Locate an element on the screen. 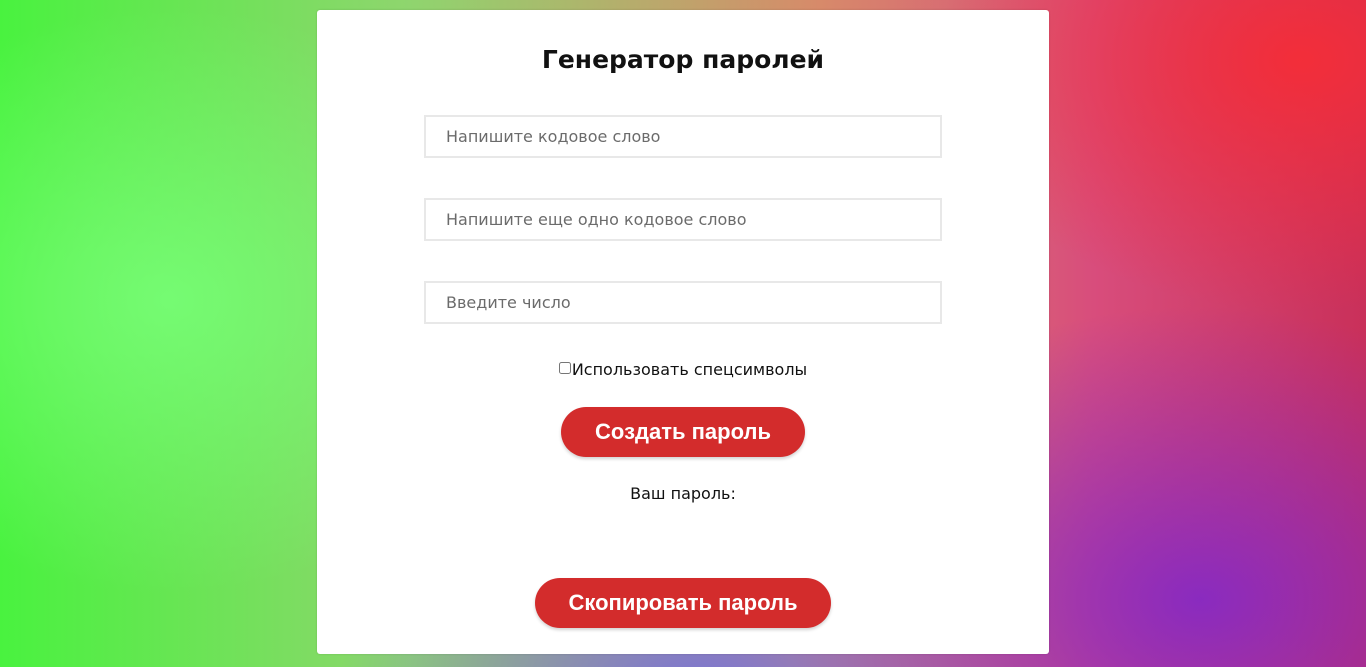 The width and height of the screenshot is (1366, 667). special-chars-label: Использовать спецсимволы is located at coordinates (689, 369).